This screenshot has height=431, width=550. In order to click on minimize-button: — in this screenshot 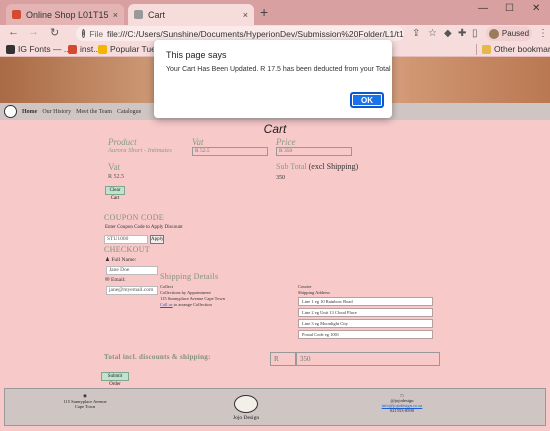, I will do `click(483, 8)`.